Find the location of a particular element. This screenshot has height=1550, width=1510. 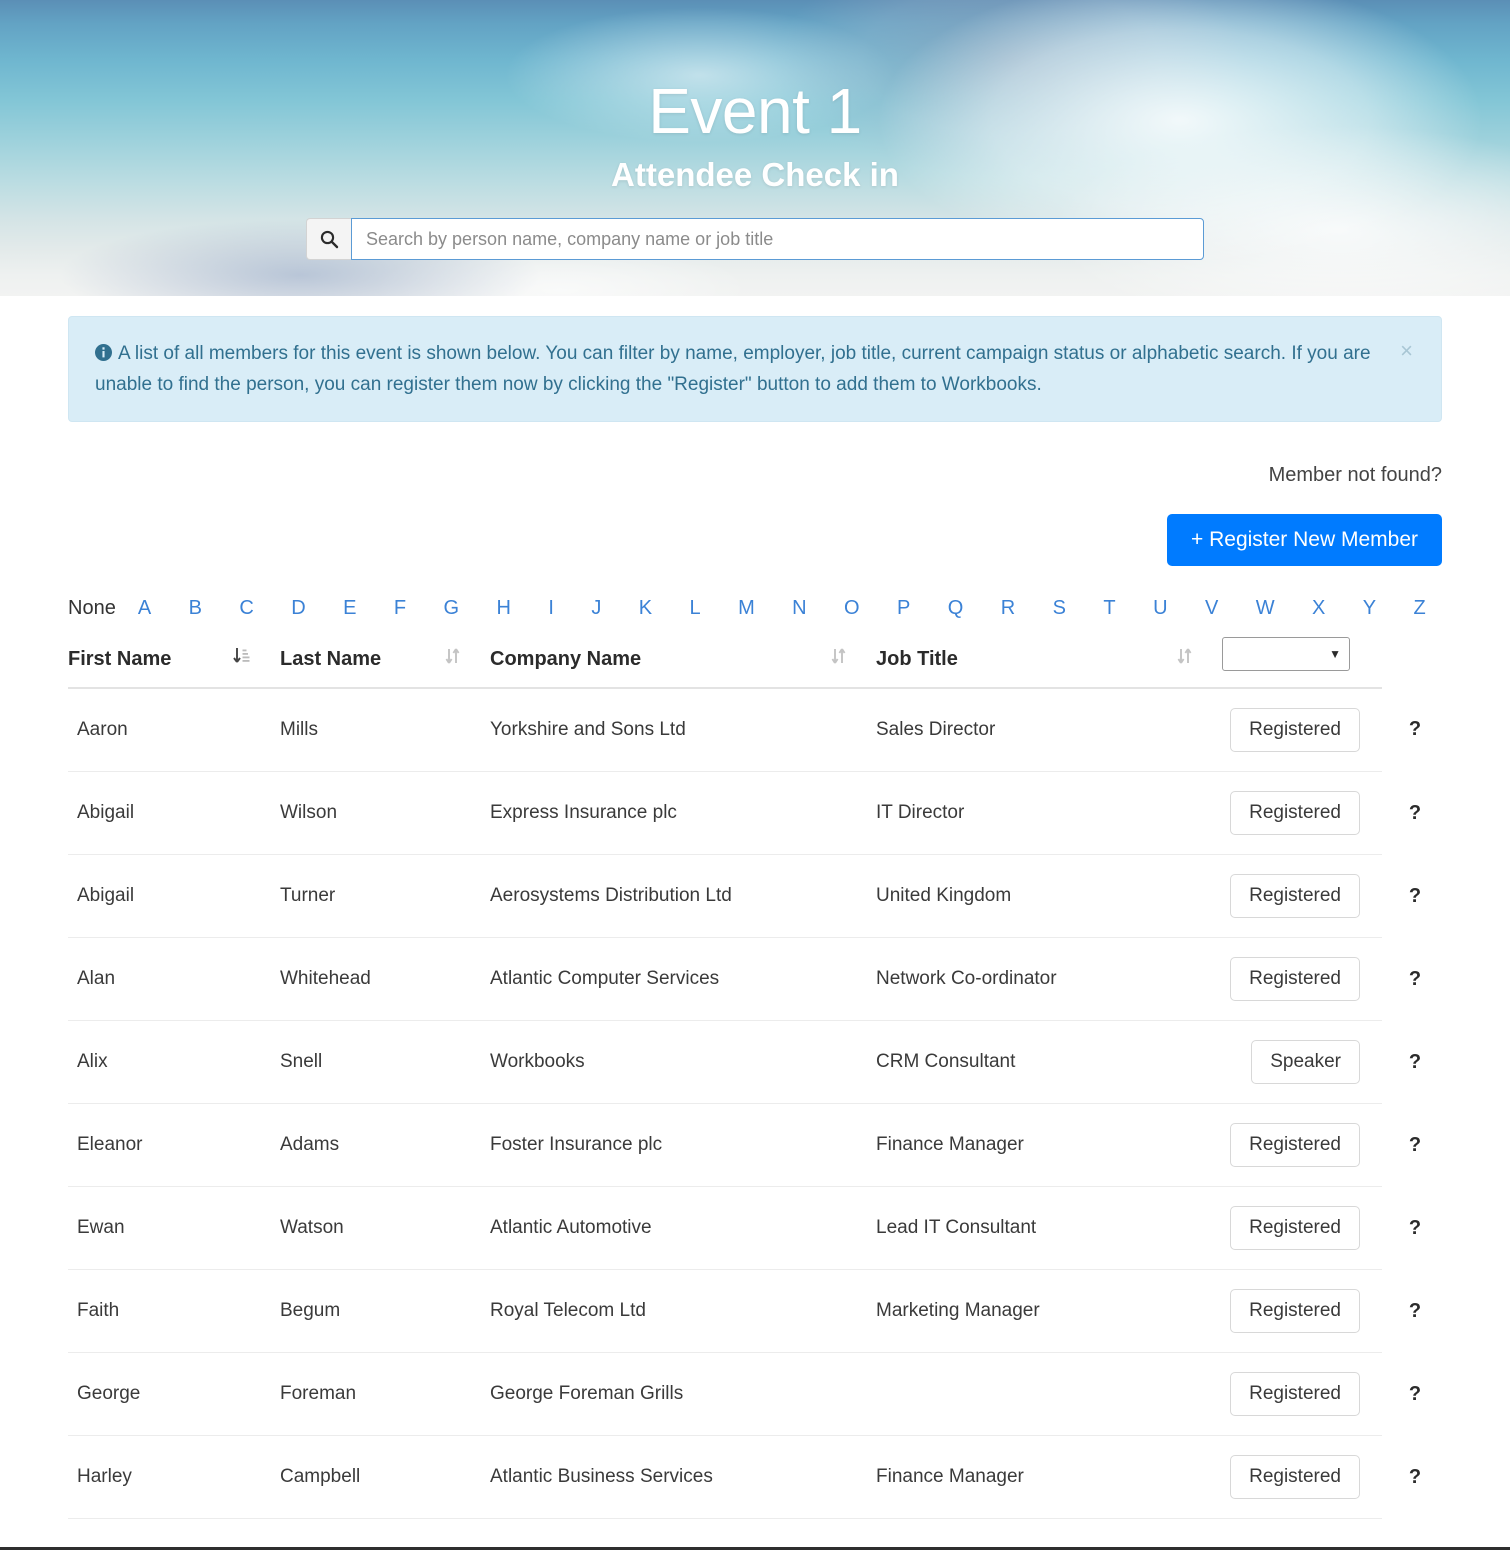

search-input is located at coordinates (777, 239).